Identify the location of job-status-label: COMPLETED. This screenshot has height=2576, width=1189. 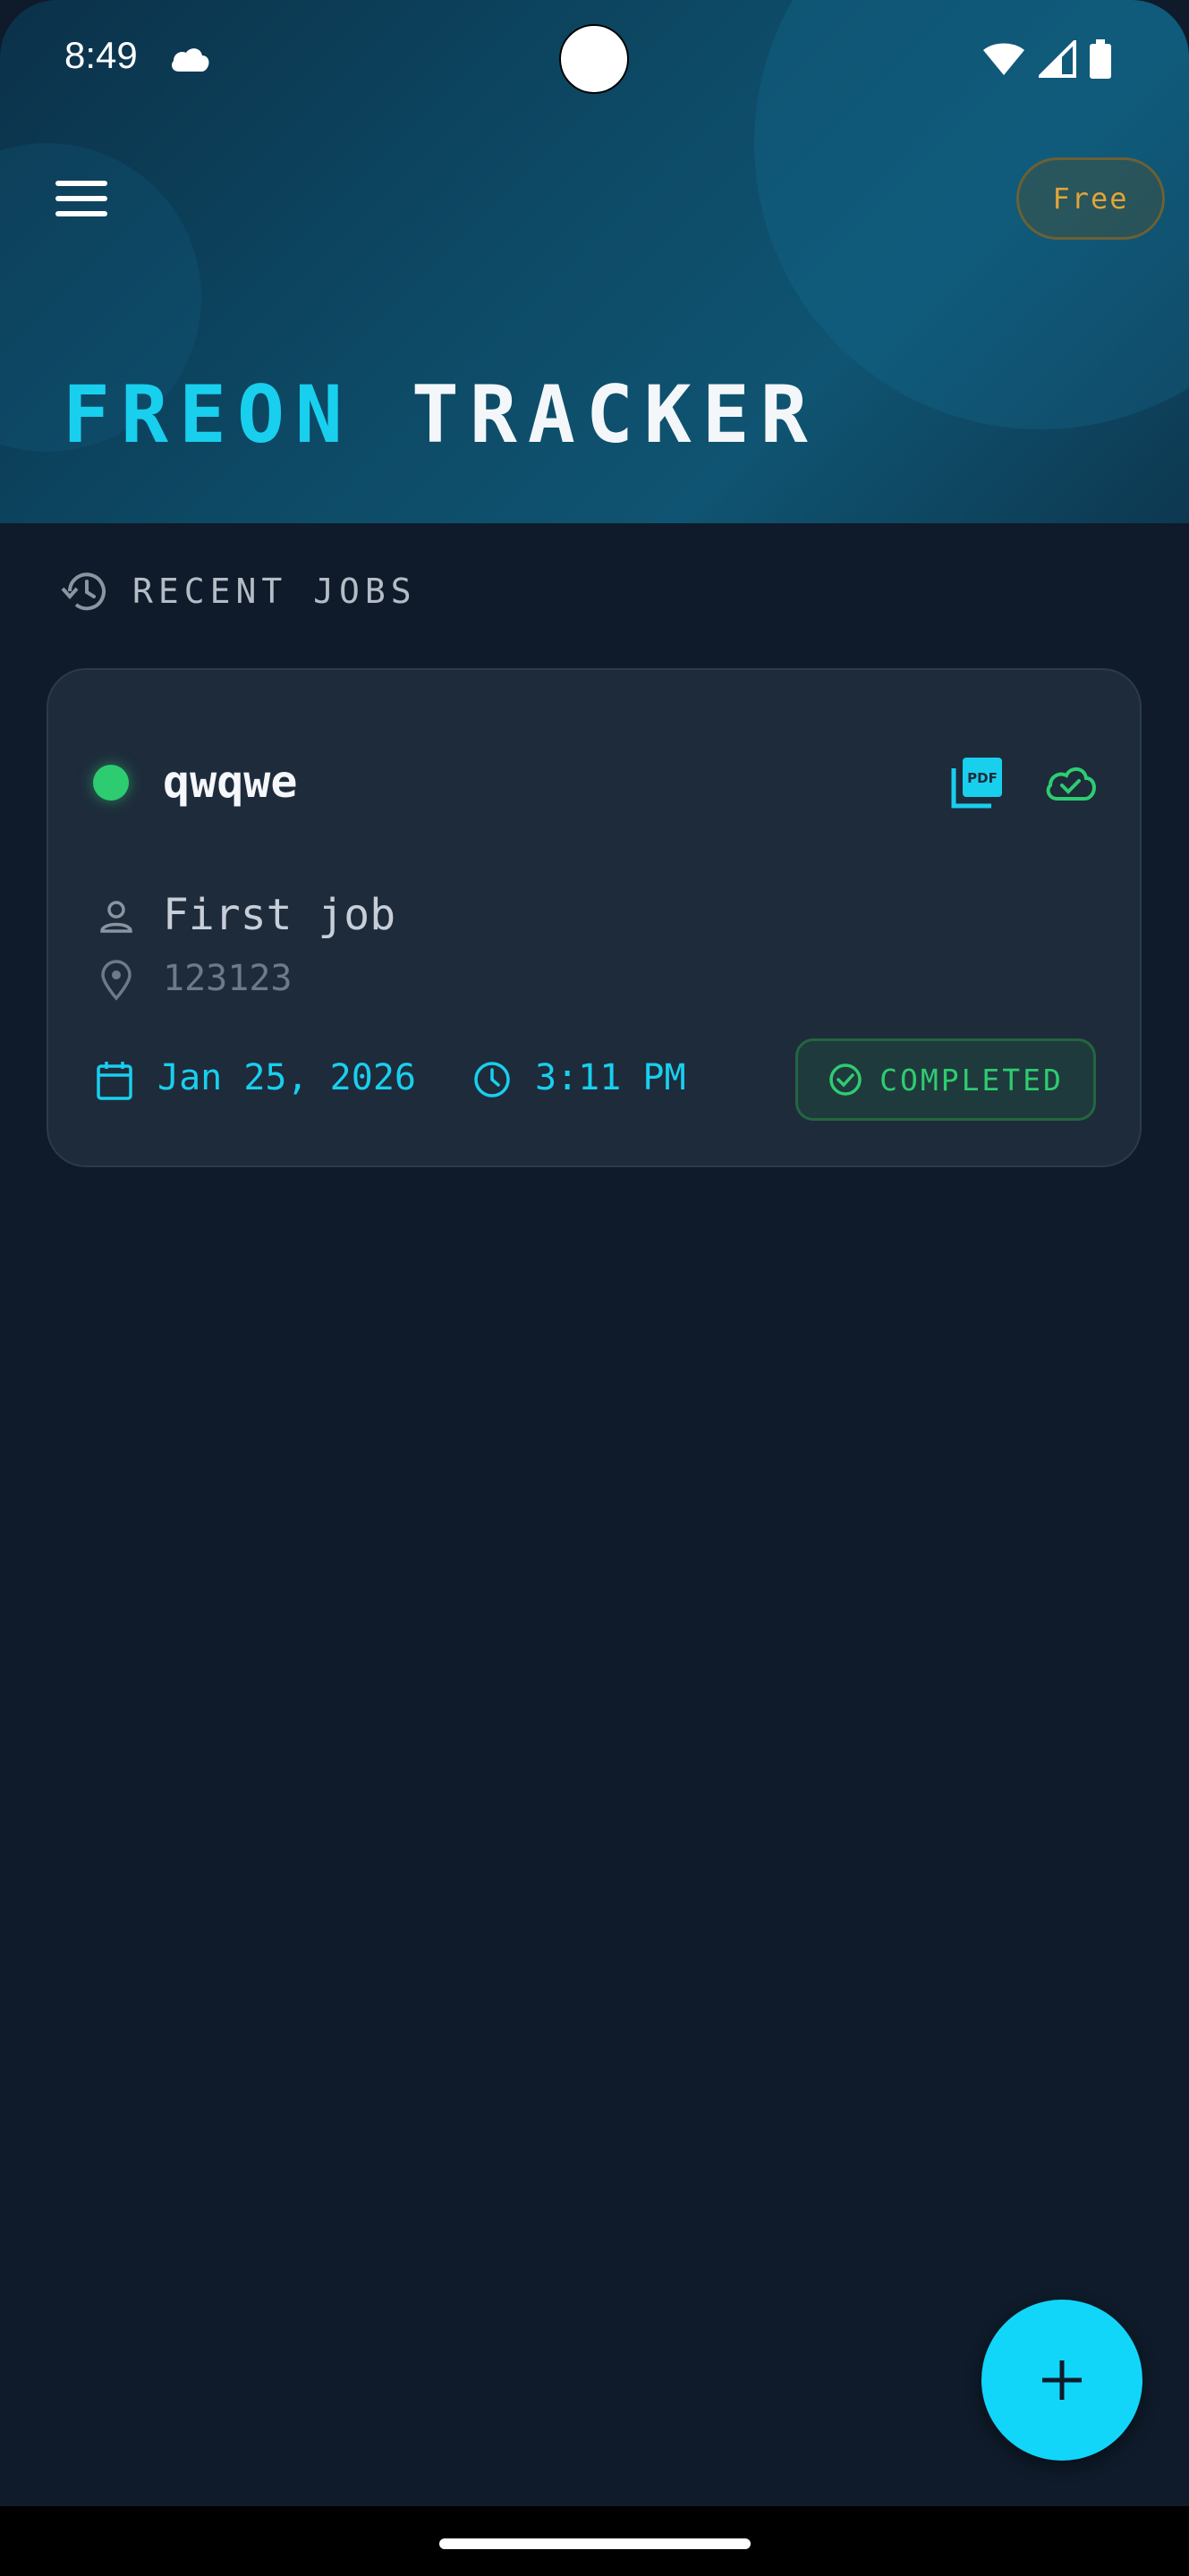
(971, 1079).